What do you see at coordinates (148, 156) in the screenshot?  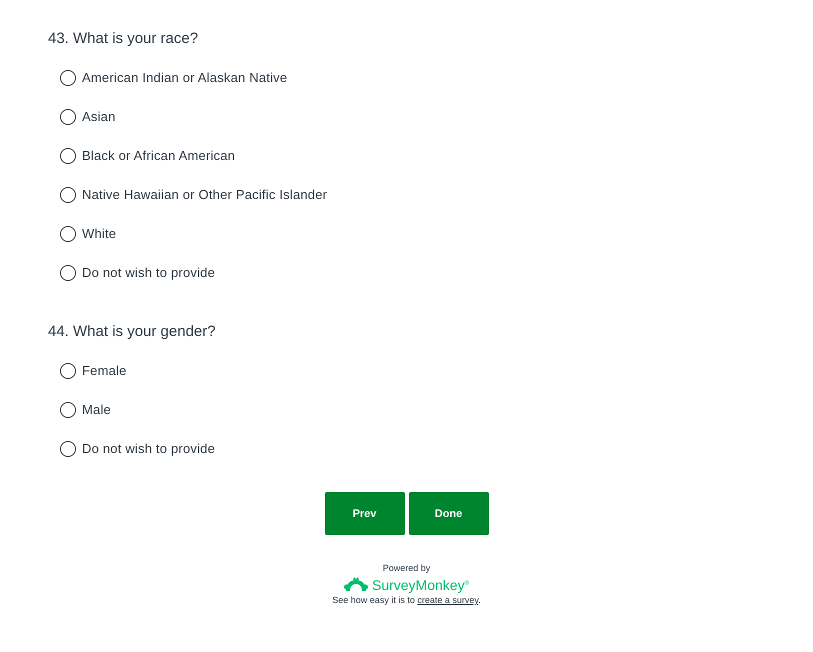 I see `radio-option: Black or African American` at bounding box center [148, 156].